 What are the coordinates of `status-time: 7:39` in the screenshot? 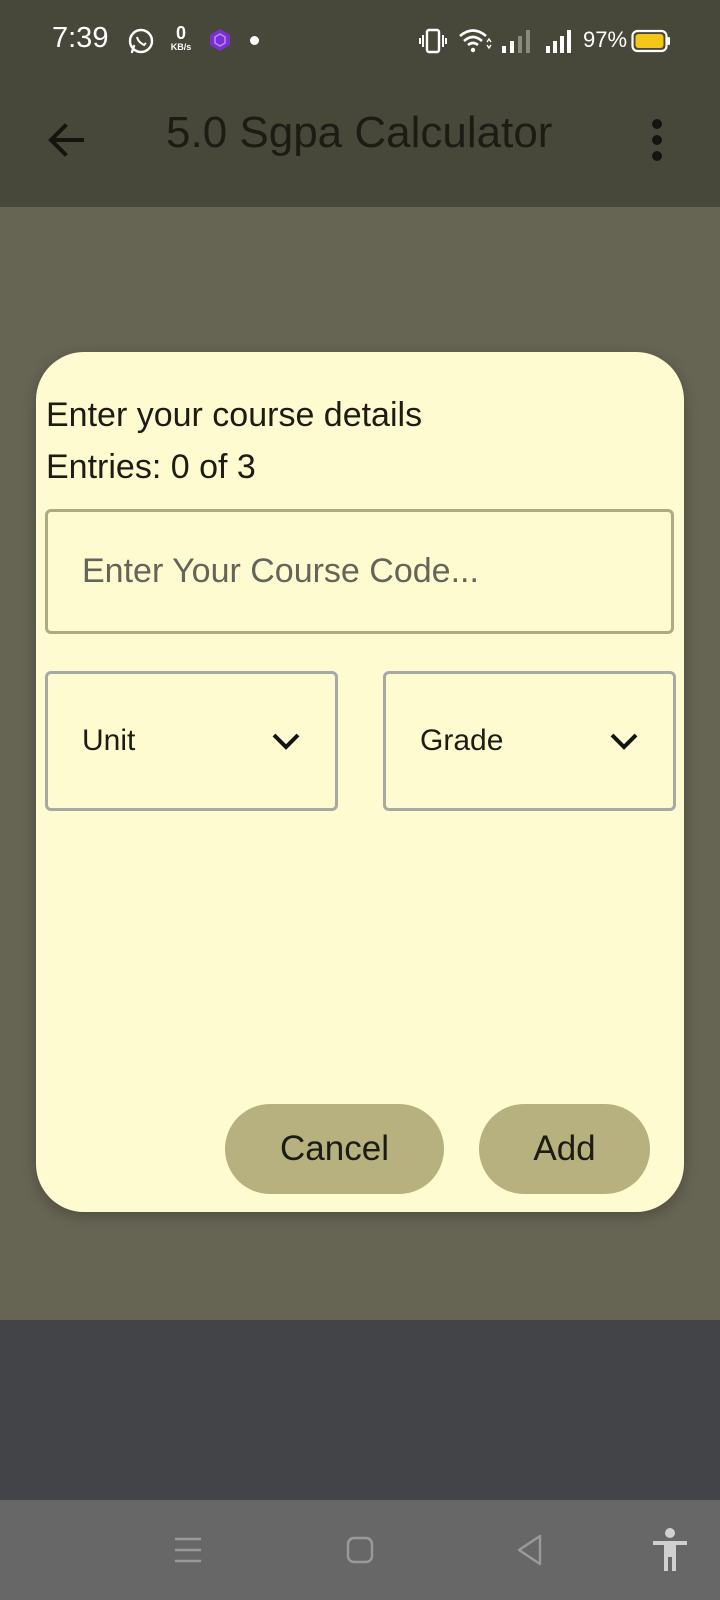 It's located at (80, 38).